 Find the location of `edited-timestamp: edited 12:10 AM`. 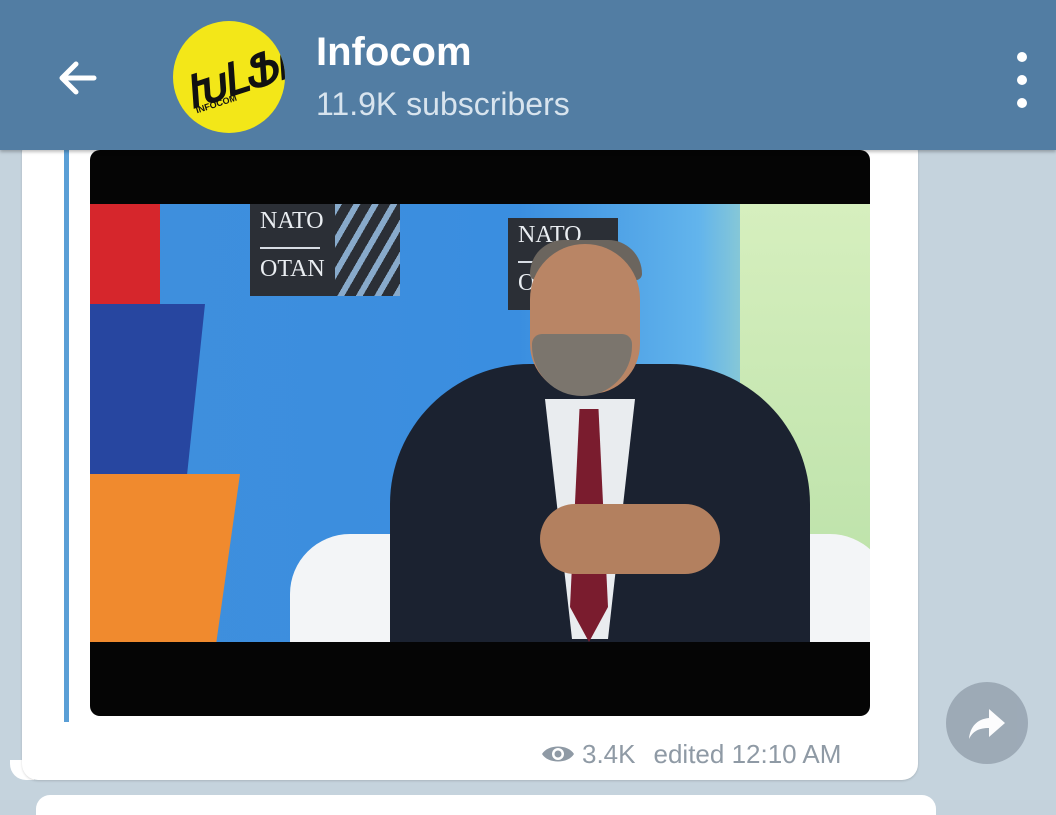

edited-timestamp: edited 12:10 AM is located at coordinates (747, 753).